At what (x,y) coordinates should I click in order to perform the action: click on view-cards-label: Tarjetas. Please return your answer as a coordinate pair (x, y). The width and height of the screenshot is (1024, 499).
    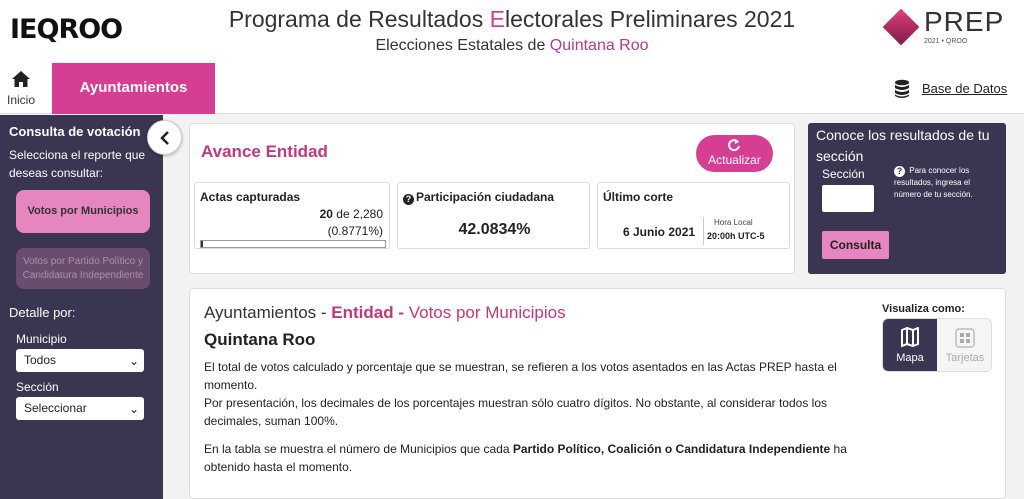
    Looking at the image, I should click on (965, 358).